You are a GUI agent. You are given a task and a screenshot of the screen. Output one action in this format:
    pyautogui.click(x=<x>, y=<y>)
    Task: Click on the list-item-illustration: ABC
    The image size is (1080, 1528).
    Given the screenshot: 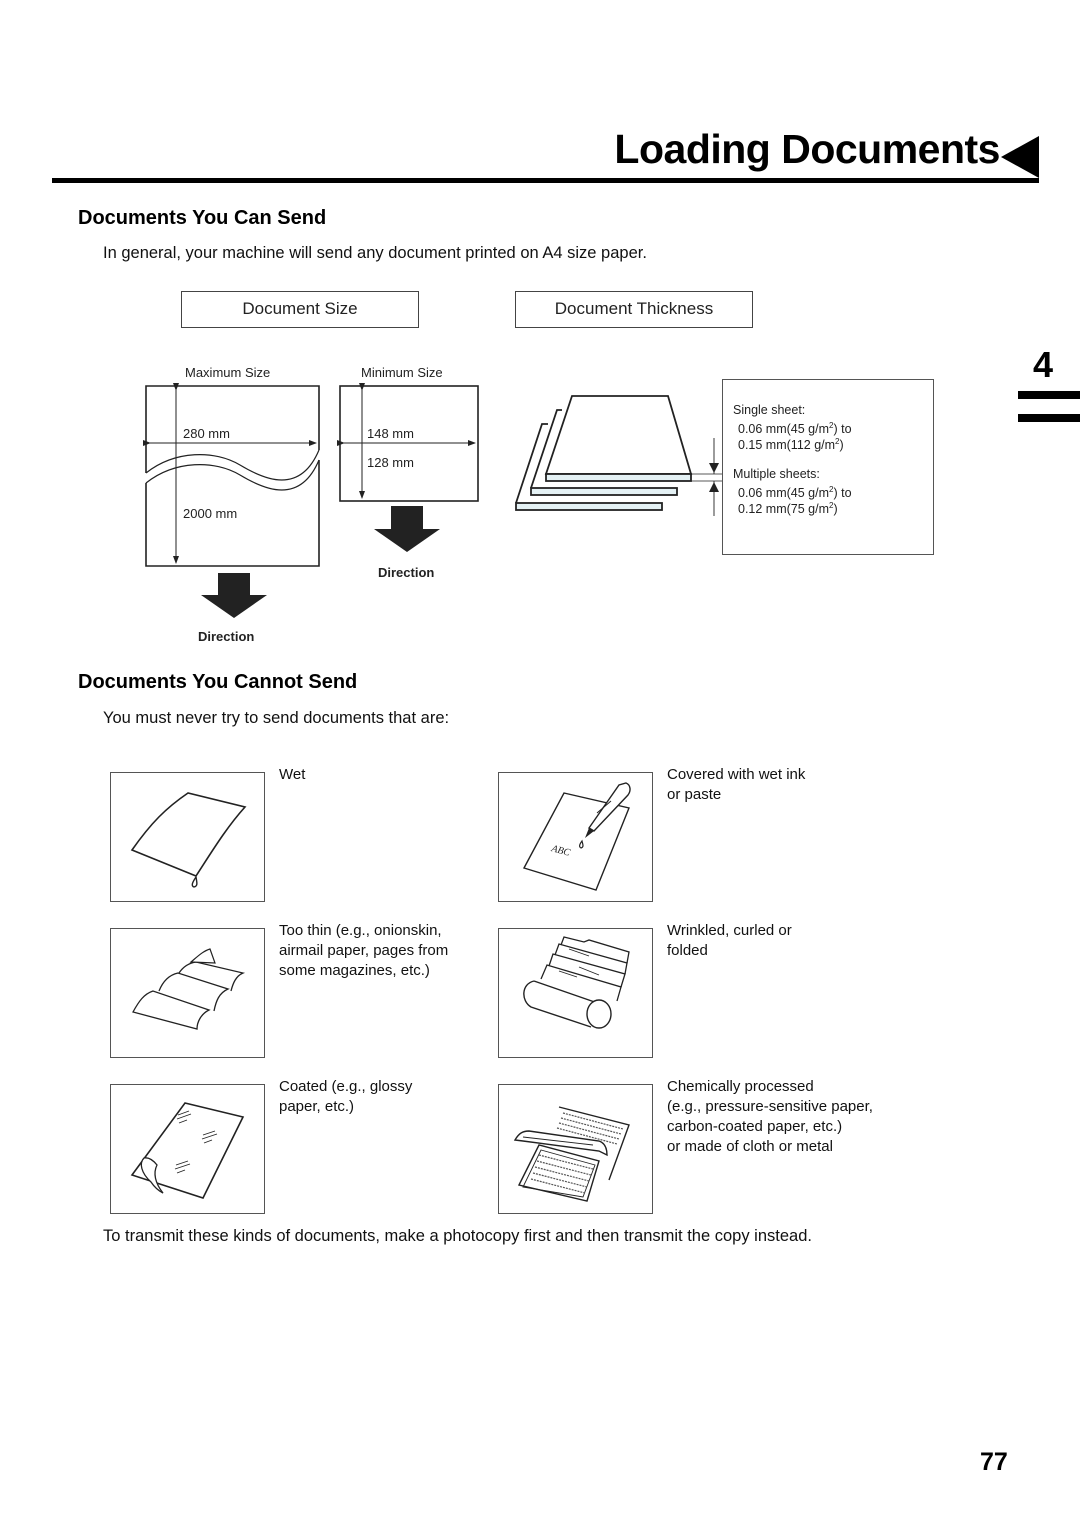 What is the action you would take?
    pyautogui.click(x=575, y=837)
    